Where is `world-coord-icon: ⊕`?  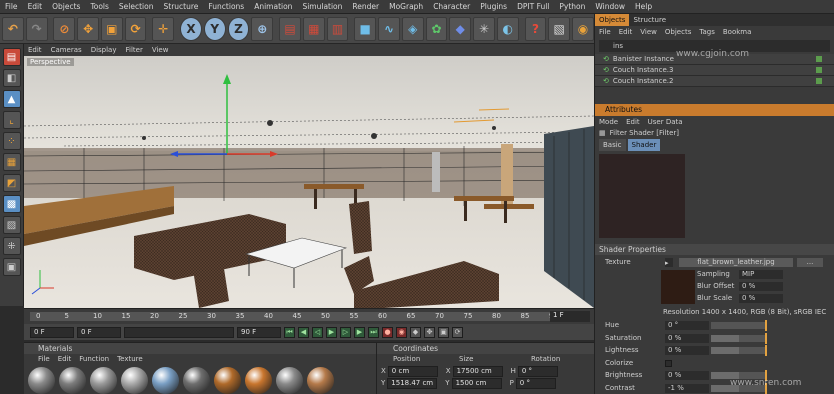
world-coord-icon: ⊕ is located at coordinates (262, 28).